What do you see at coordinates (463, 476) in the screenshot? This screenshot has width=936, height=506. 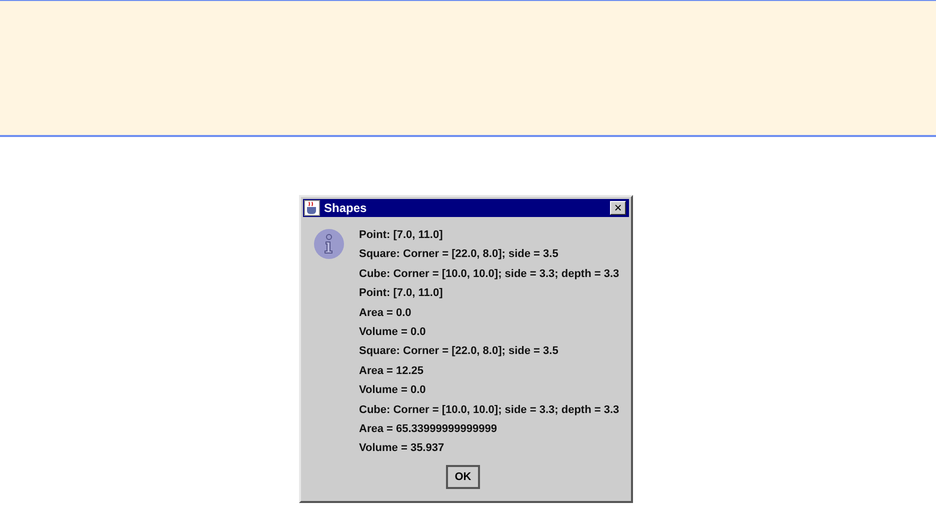 I see `ok-button: OK` at bounding box center [463, 476].